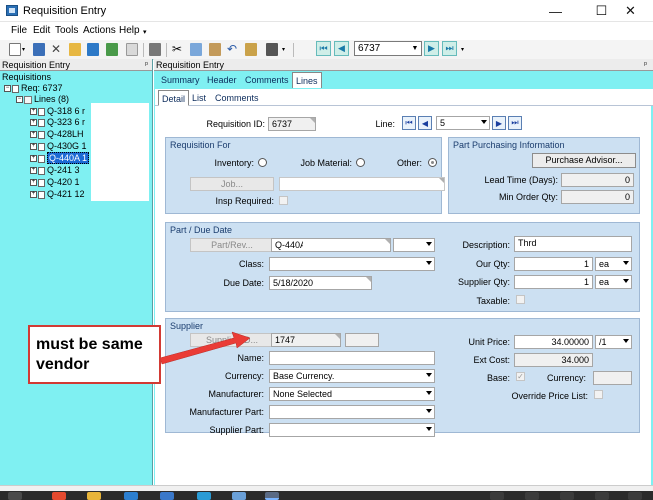 This screenshot has width=653, height=500. I want to click on other-radio, so click(432, 162).